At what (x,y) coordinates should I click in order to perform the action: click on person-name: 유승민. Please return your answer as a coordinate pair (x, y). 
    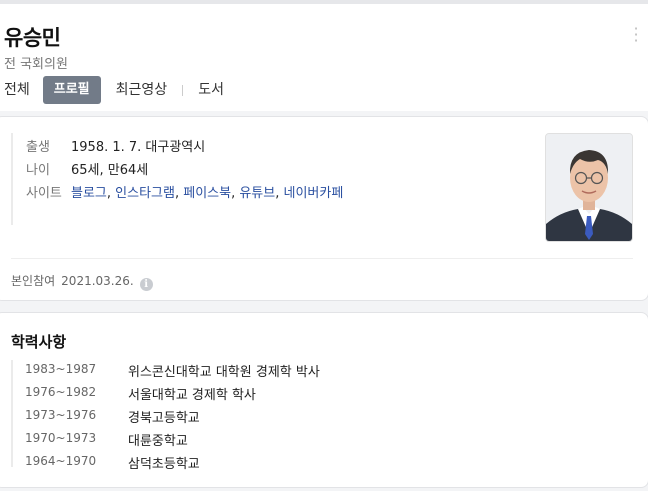
    Looking at the image, I should click on (32, 38).